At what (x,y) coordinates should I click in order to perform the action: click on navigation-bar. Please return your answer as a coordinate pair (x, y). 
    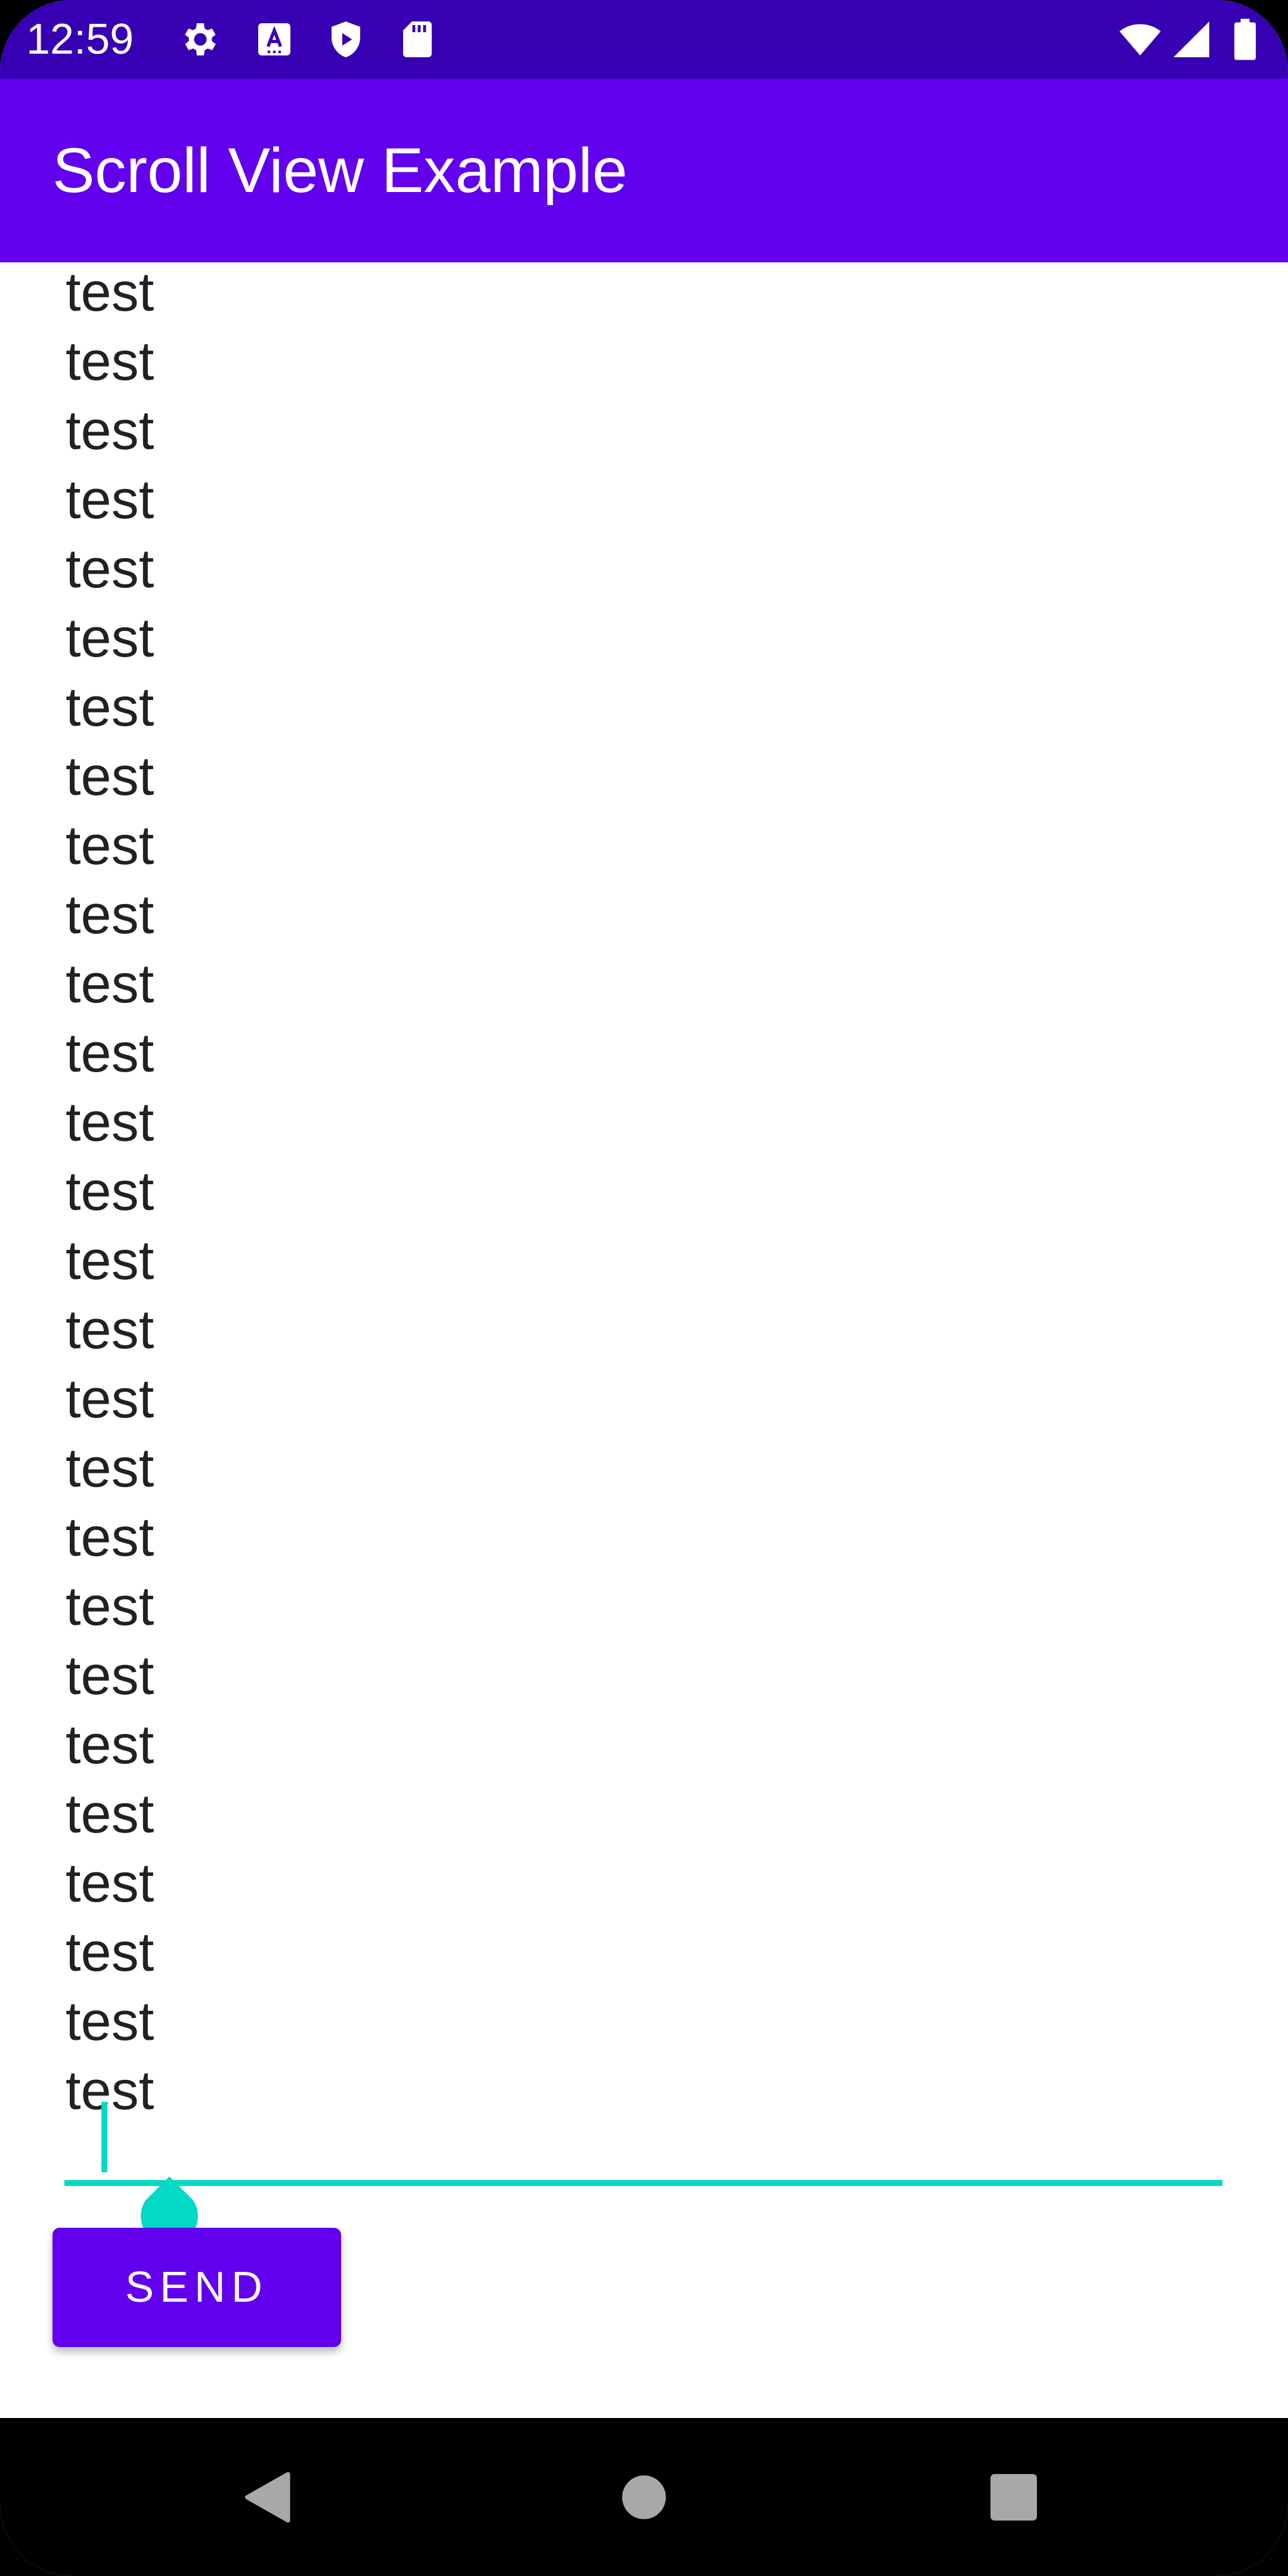
    Looking at the image, I should click on (644, 2497).